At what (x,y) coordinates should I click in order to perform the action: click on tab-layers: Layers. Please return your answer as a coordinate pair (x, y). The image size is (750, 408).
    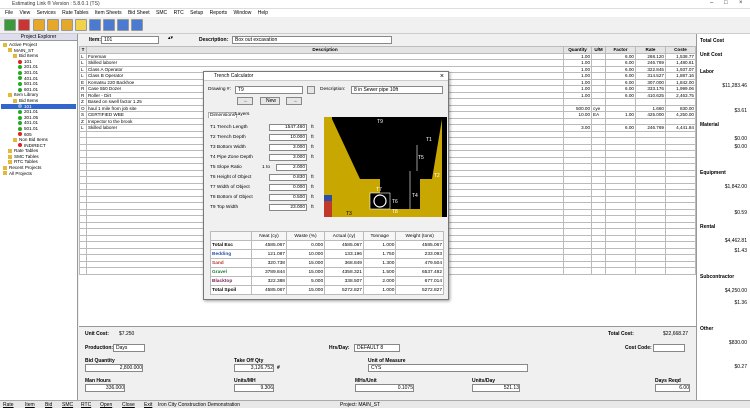
    Looking at the image, I should click on (242, 114).